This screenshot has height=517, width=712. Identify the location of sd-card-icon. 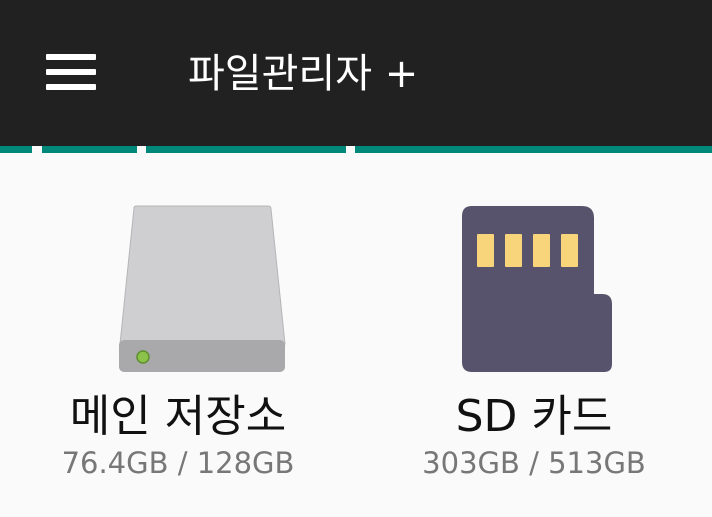
(537, 289).